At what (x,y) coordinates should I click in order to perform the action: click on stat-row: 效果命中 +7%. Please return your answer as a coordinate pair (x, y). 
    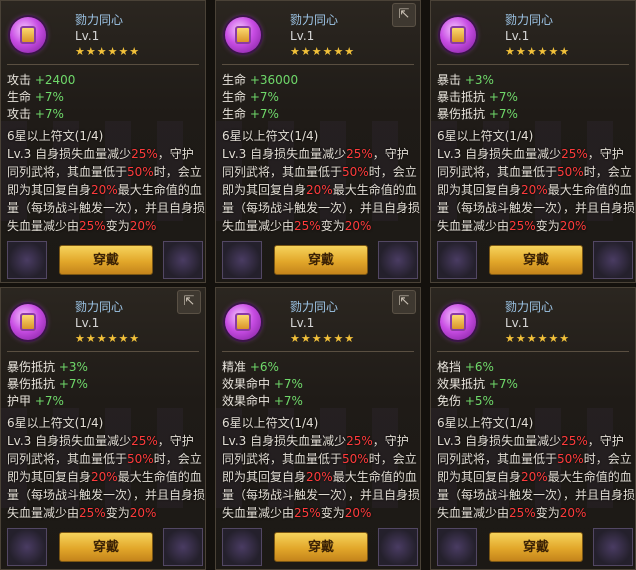
    Looking at the image, I should click on (262, 400).